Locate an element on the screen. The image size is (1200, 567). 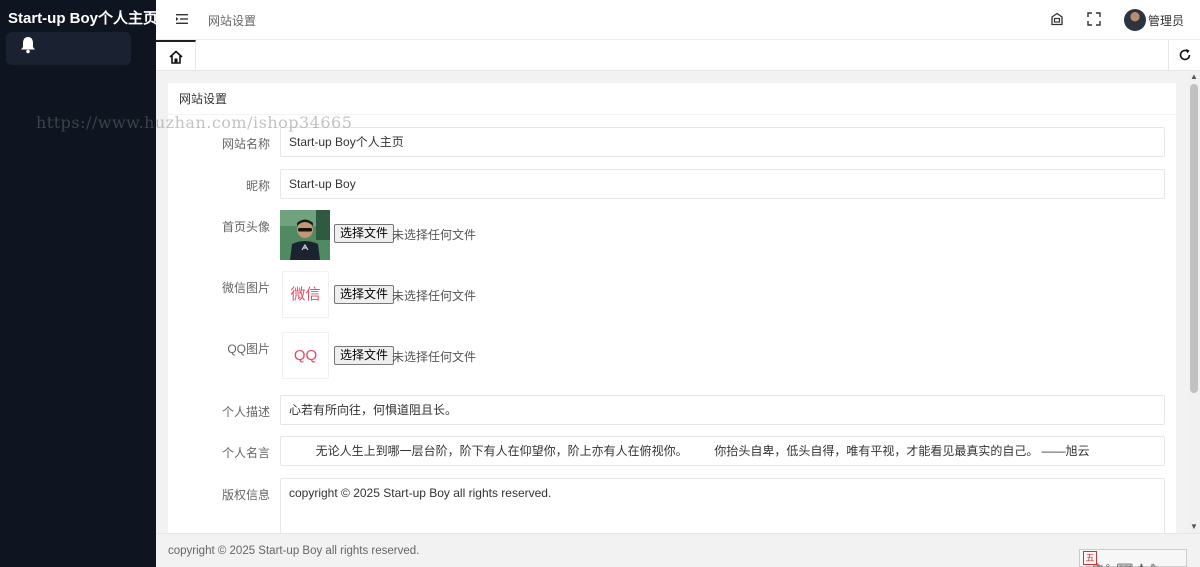
refresh-icon is located at coordinates (1185, 55).